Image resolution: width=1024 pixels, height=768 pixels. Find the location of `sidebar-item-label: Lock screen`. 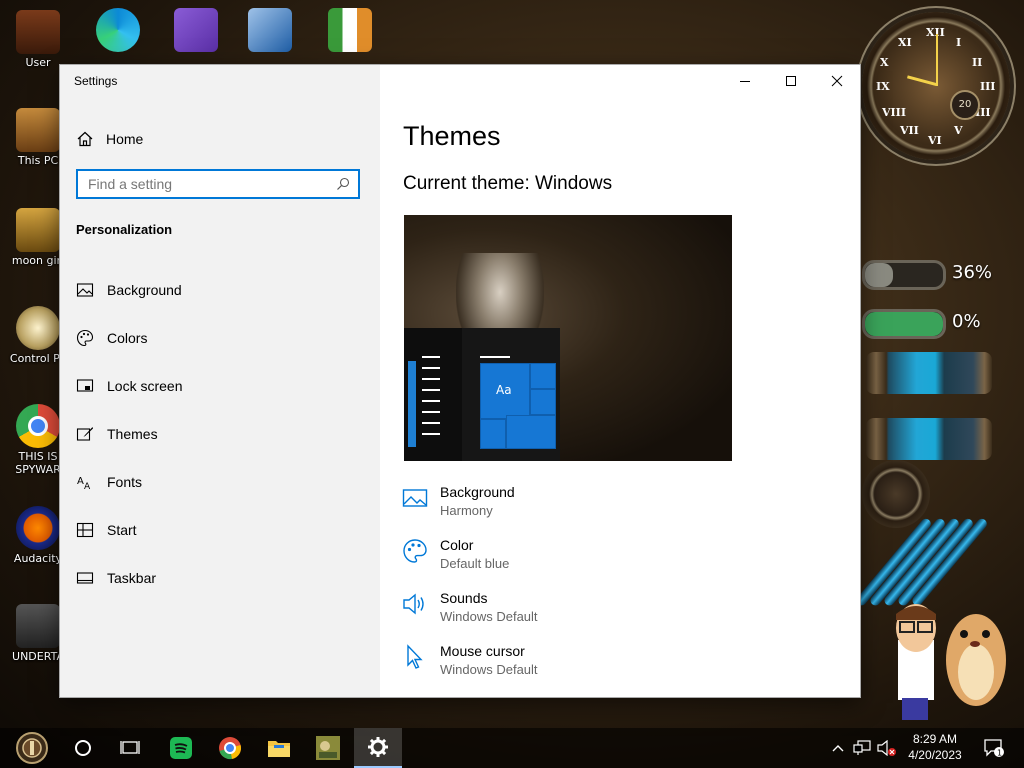

sidebar-item-label: Lock screen is located at coordinates (145, 386).